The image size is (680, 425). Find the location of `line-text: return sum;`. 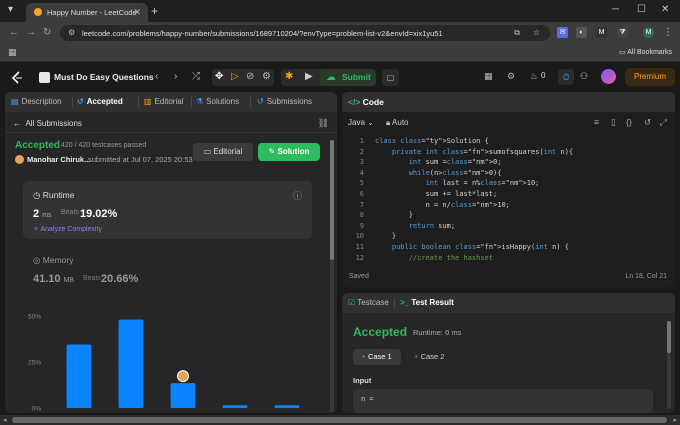

line-text: return sum; is located at coordinates (415, 226).